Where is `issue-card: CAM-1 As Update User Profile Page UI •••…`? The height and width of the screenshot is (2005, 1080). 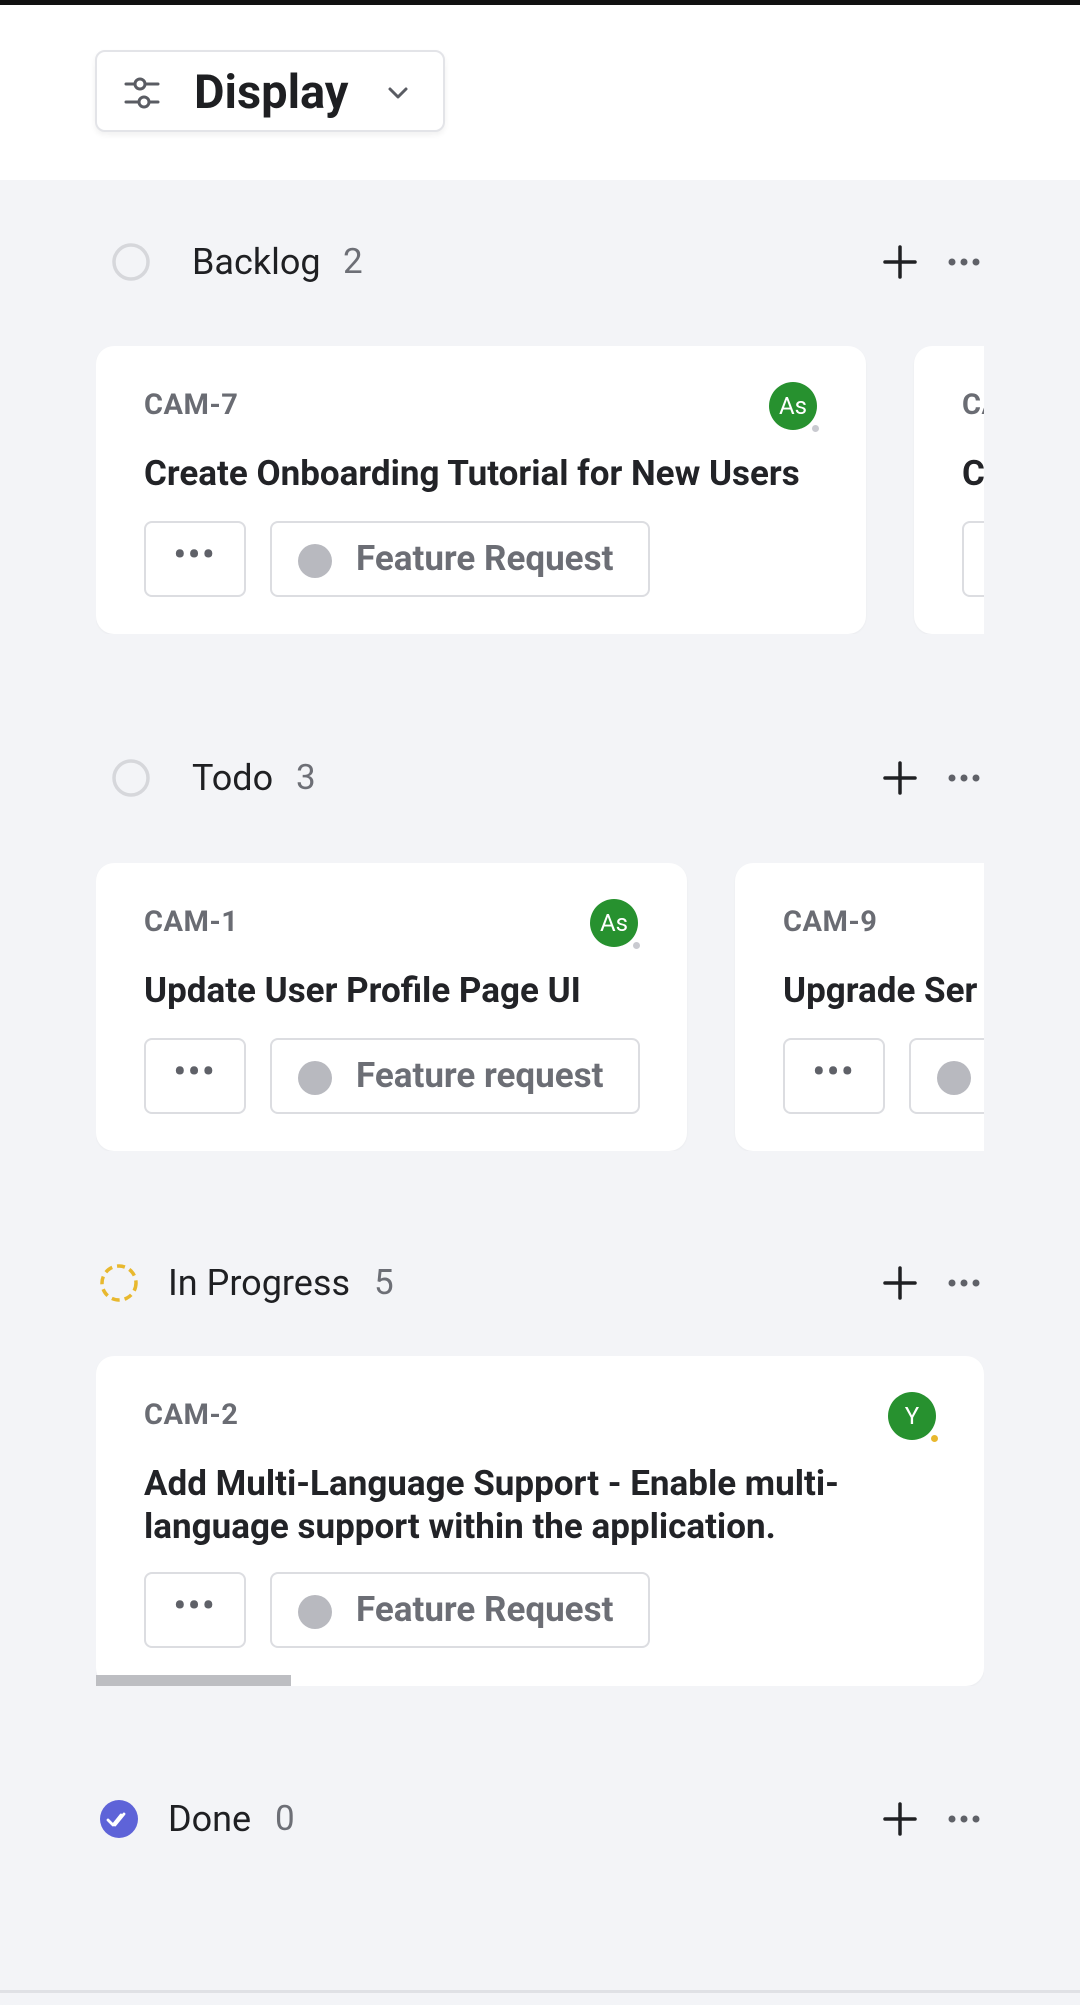 issue-card: CAM-1 As Update User Profile Page UI •••… is located at coordinates (391, 1007).